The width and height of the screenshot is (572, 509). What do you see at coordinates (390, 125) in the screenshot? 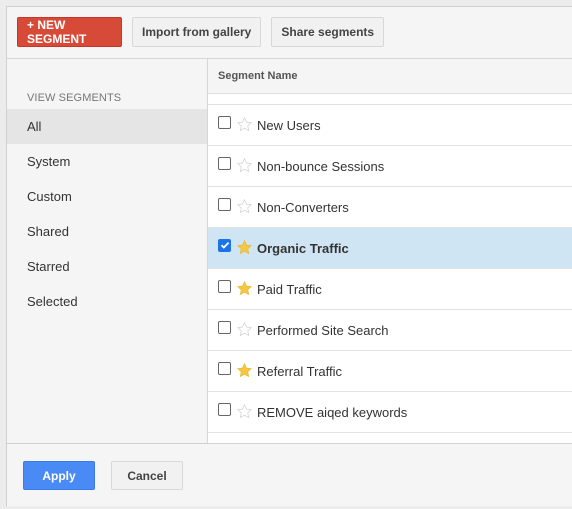
I see `segment-row: New Users` at bounding box center [390, 125].